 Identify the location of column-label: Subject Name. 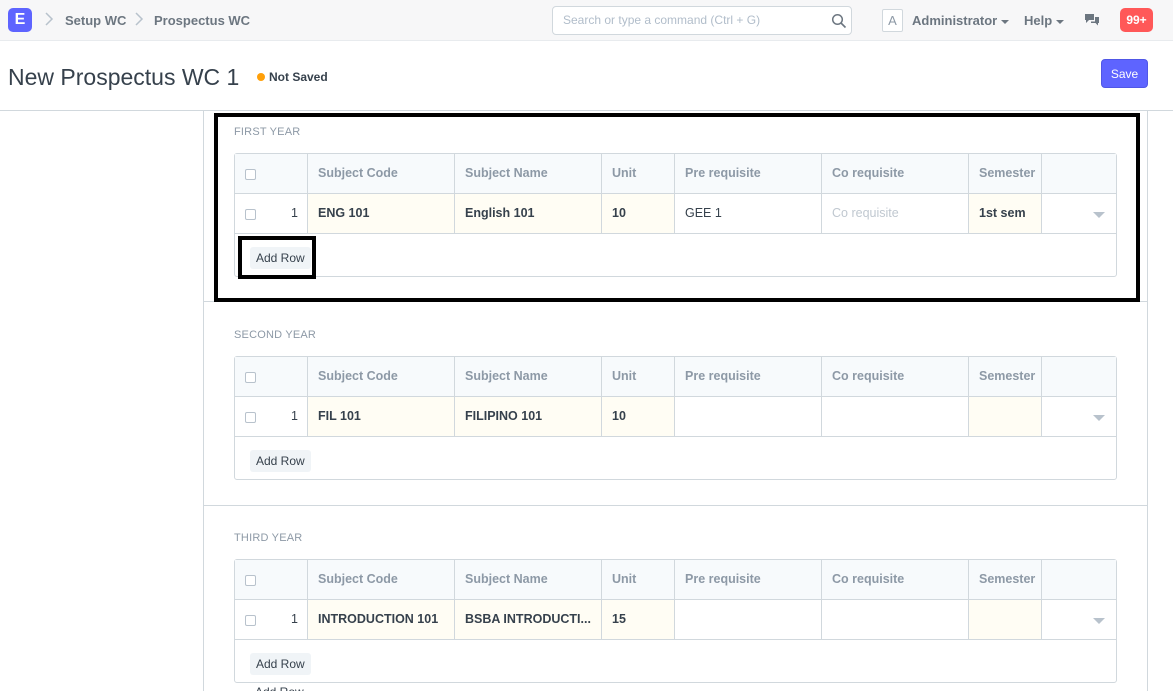
(506, 376).